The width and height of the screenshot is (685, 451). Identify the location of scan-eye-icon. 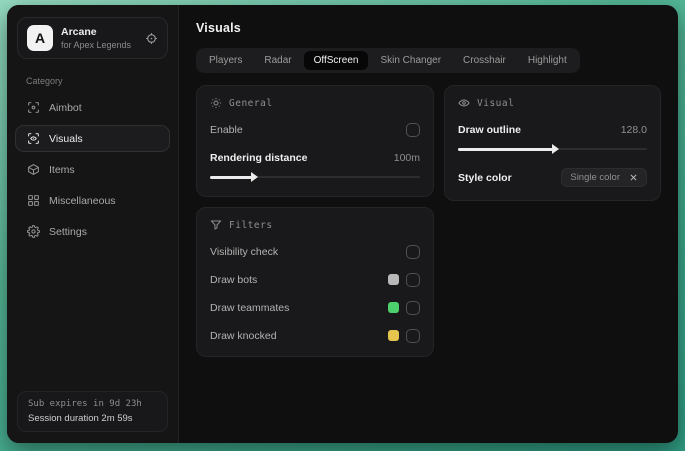
(33, 138).